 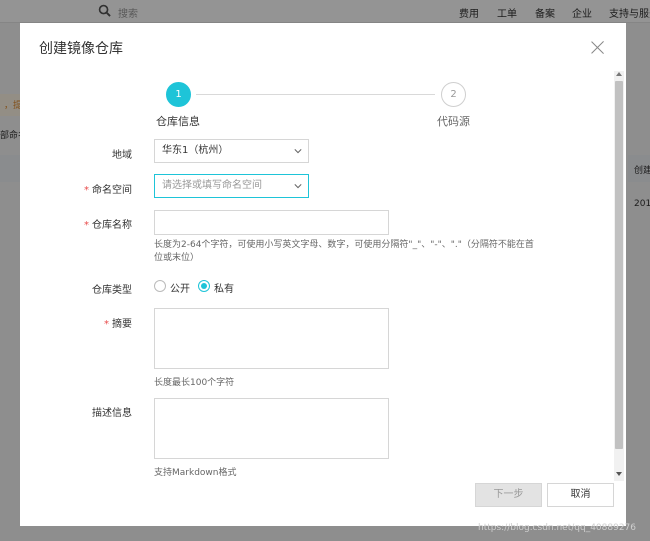 What do you see at coordinates (81, 49) in the screenshot?
I see `dialog-title: 创建镜像仓库` at bounding box center [81, 49].